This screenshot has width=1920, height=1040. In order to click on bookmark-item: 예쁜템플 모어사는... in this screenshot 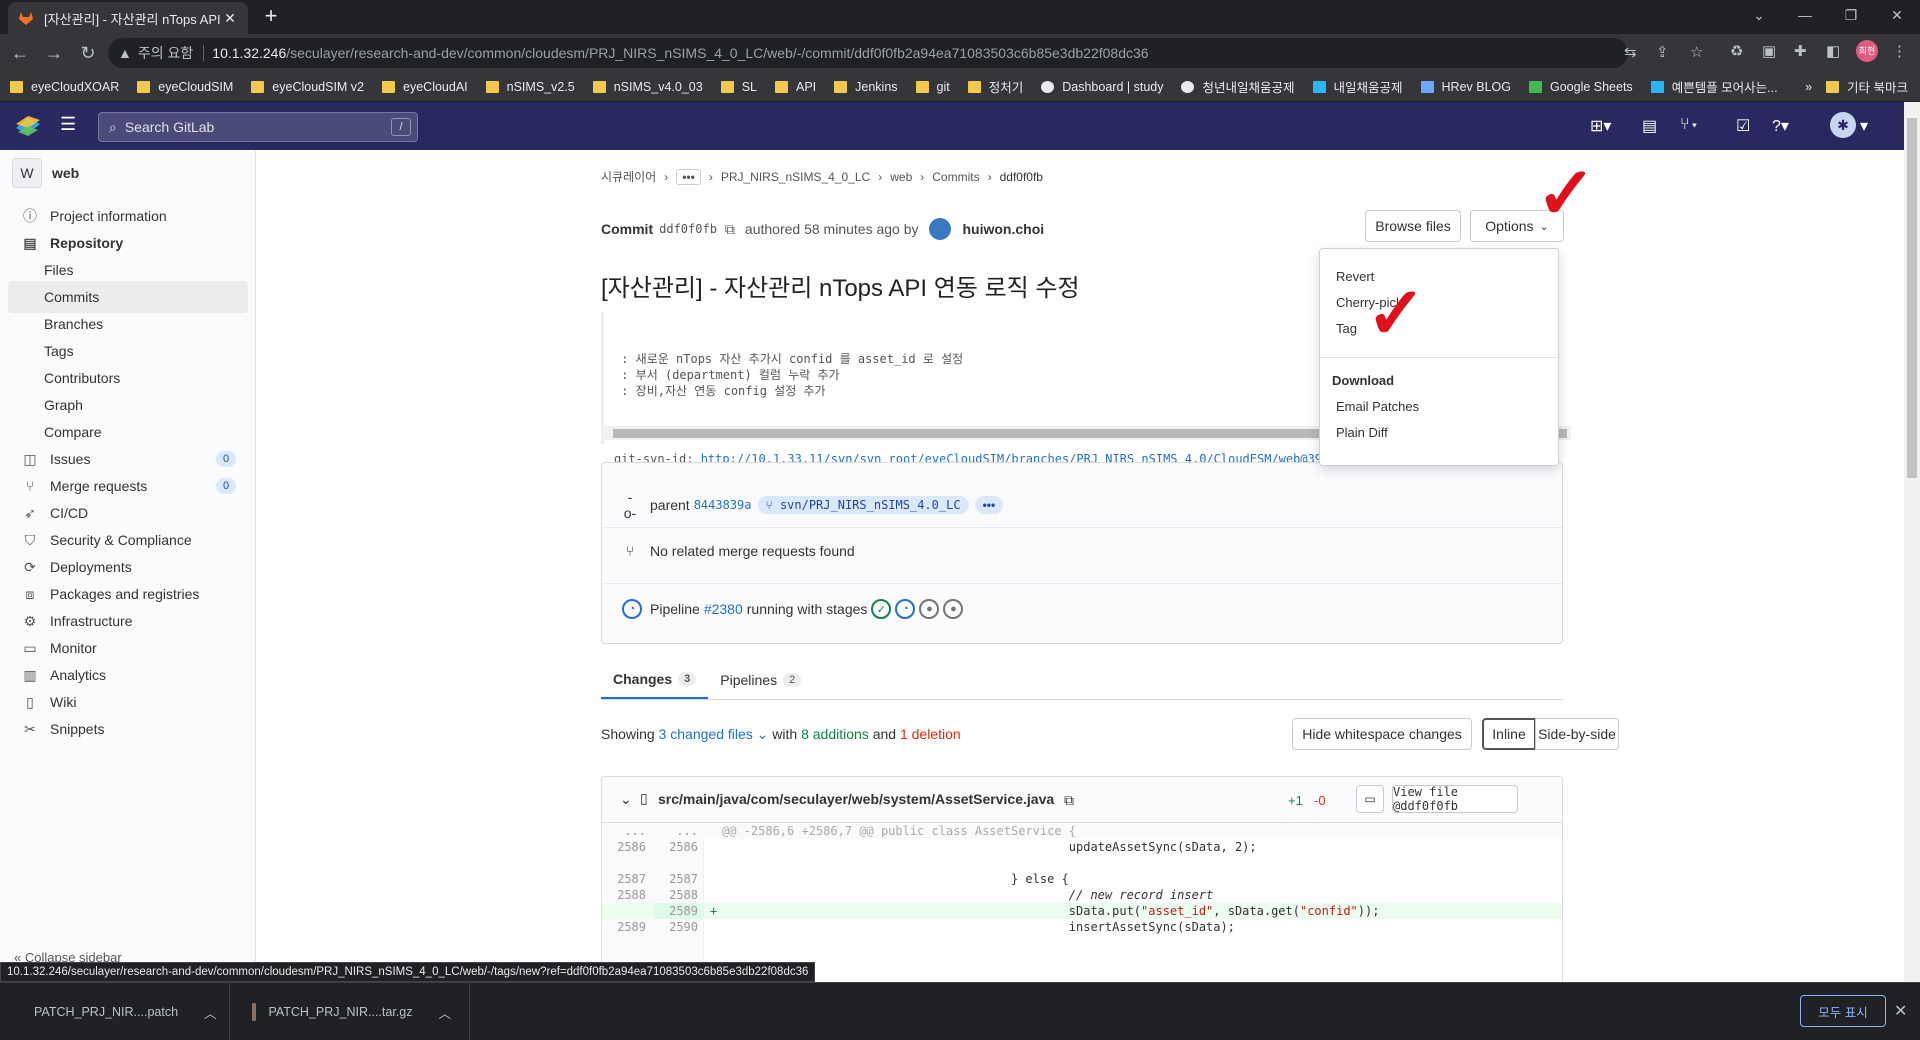, I will do `click(1714, 86)`.